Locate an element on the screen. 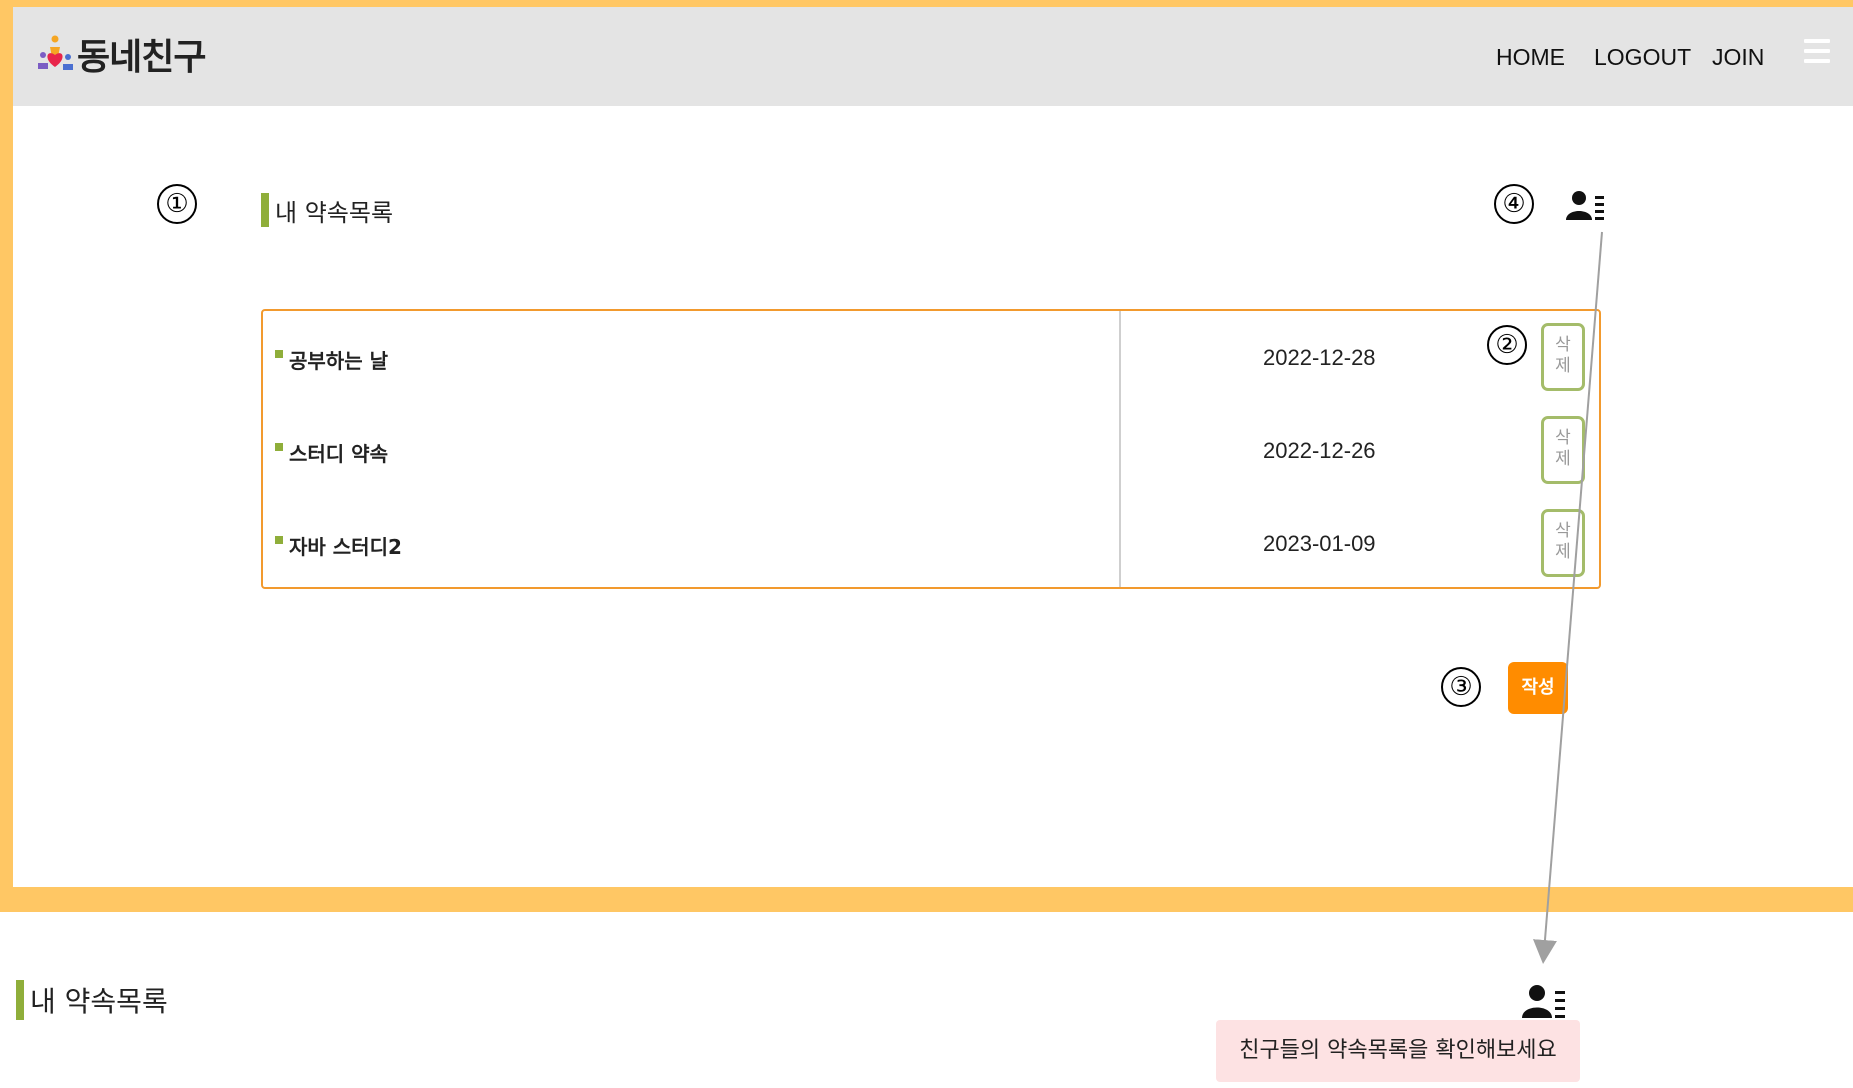 The height and width of the screenshot is (1088, 1853). appointment-date: 2023-01-09 is located at coordinates (1319, 543).